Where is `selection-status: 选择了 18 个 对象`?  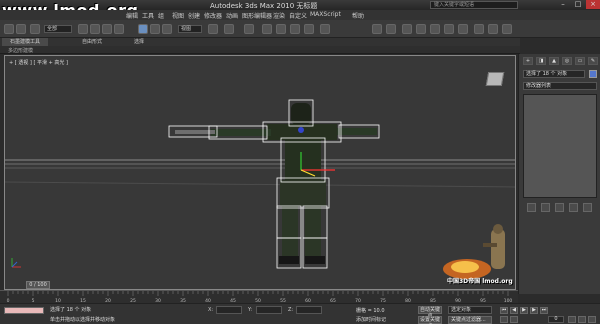 selection-status: 选择了 18 个 对象 is located at coordinates (71, 310).